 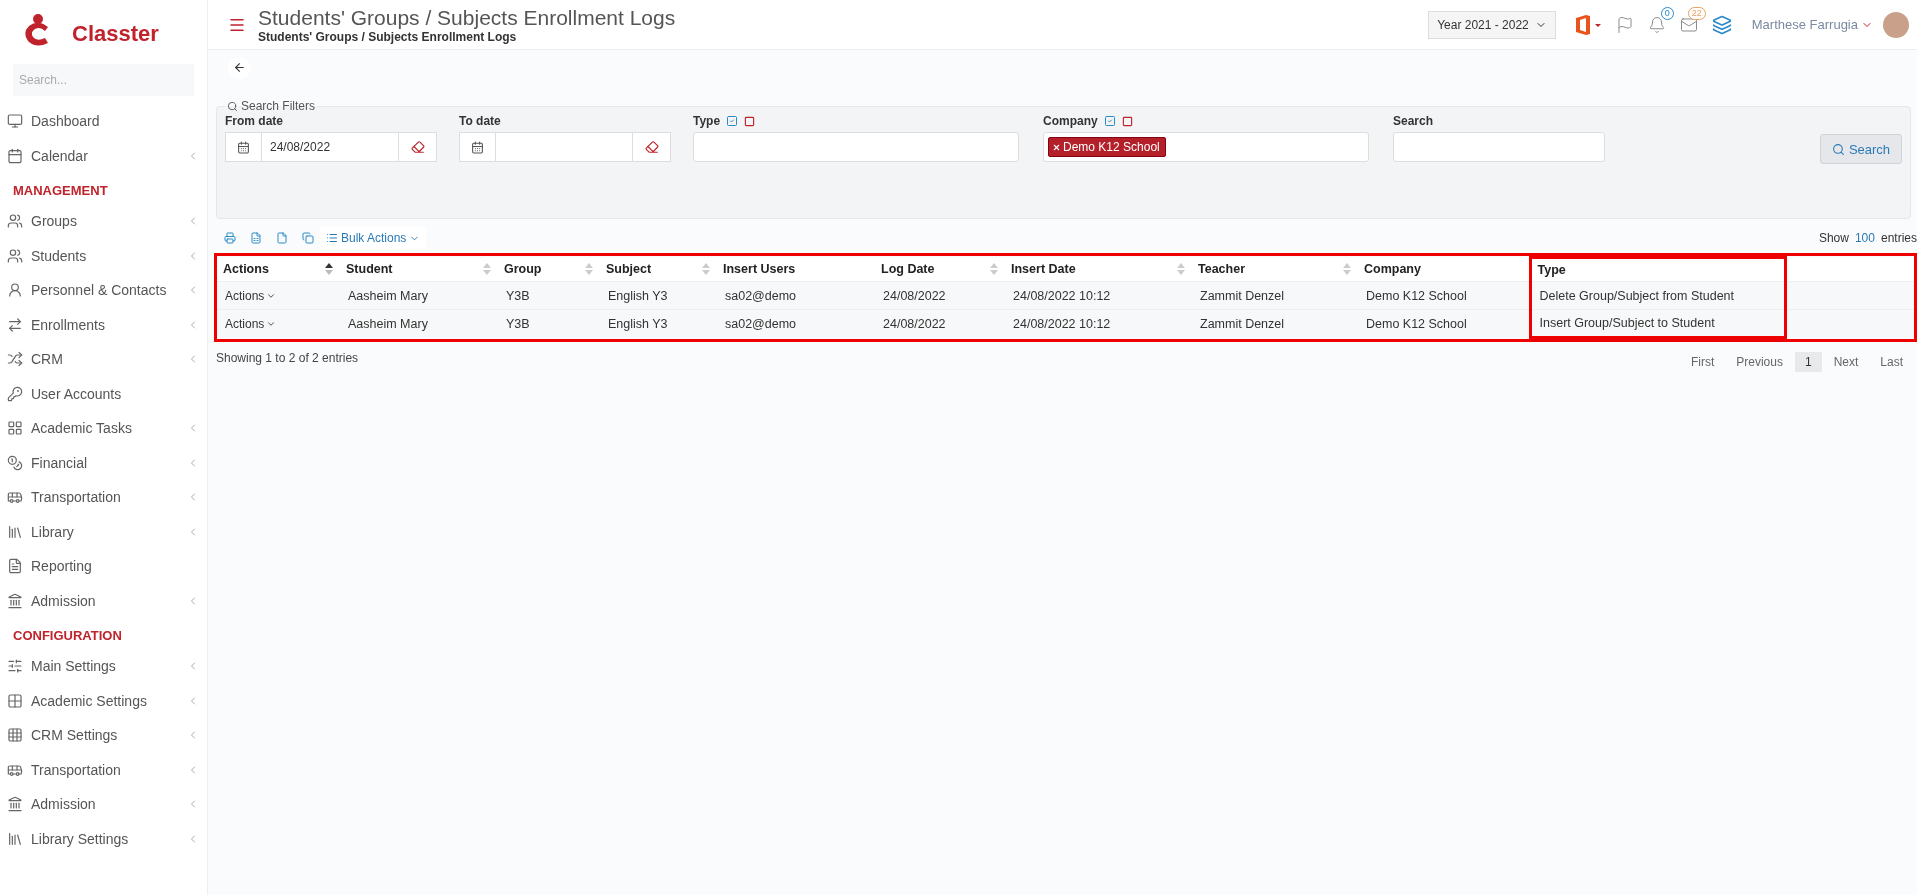 I want to click on pagination-button: First, so click(x=1702, y=362).